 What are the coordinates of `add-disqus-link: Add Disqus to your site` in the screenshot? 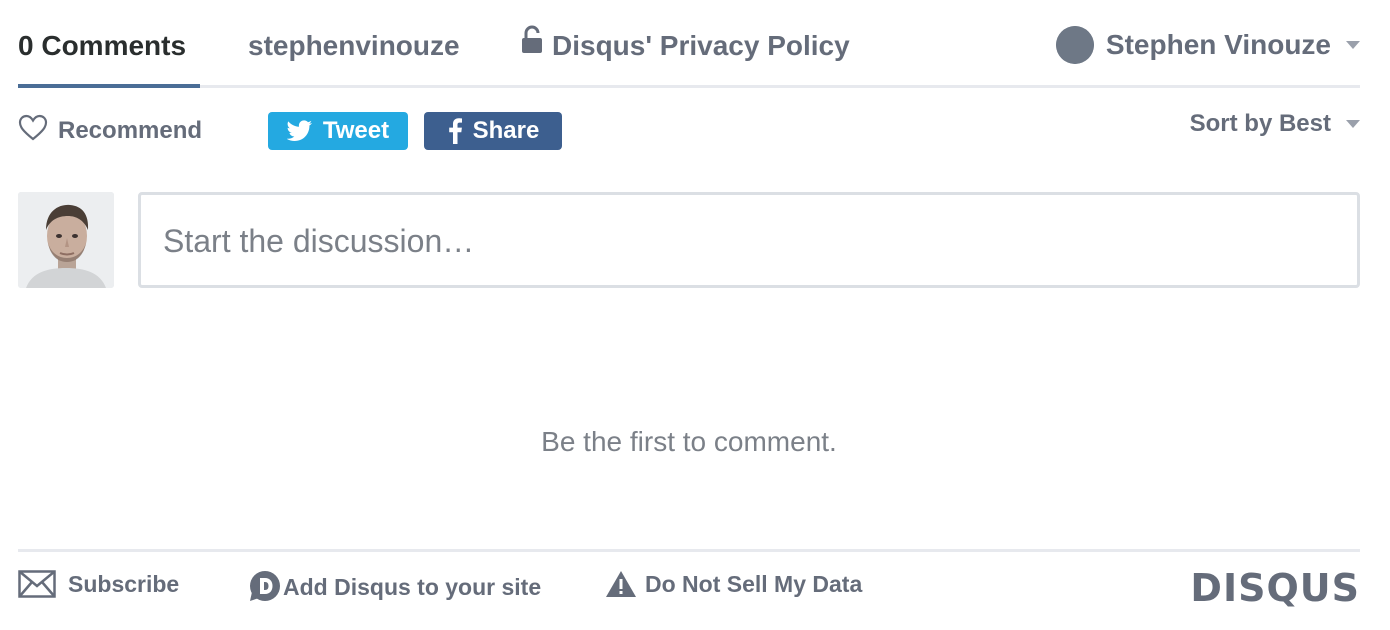 It's located at (394, 587).